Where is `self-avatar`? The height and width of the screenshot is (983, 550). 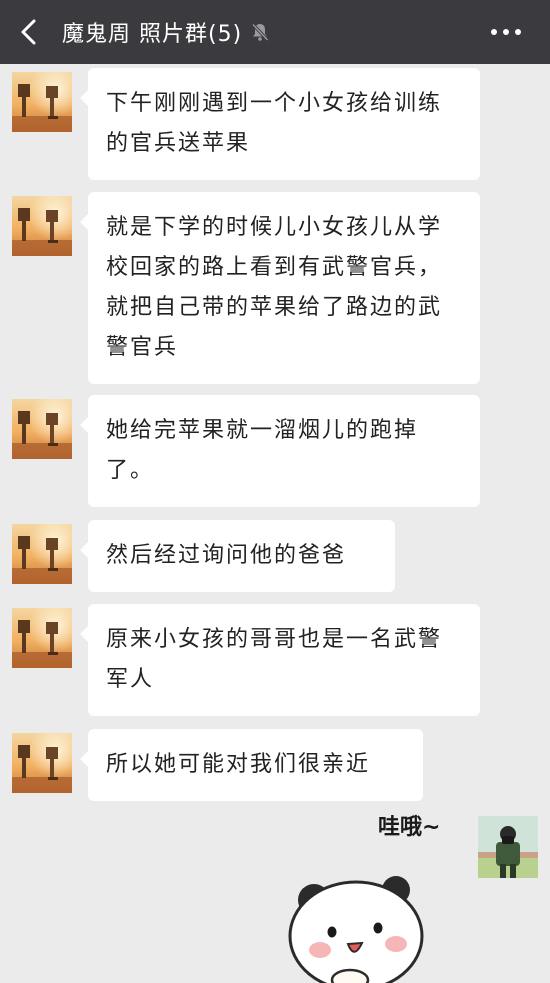 self-avatar is located at coordinates (508, 847).